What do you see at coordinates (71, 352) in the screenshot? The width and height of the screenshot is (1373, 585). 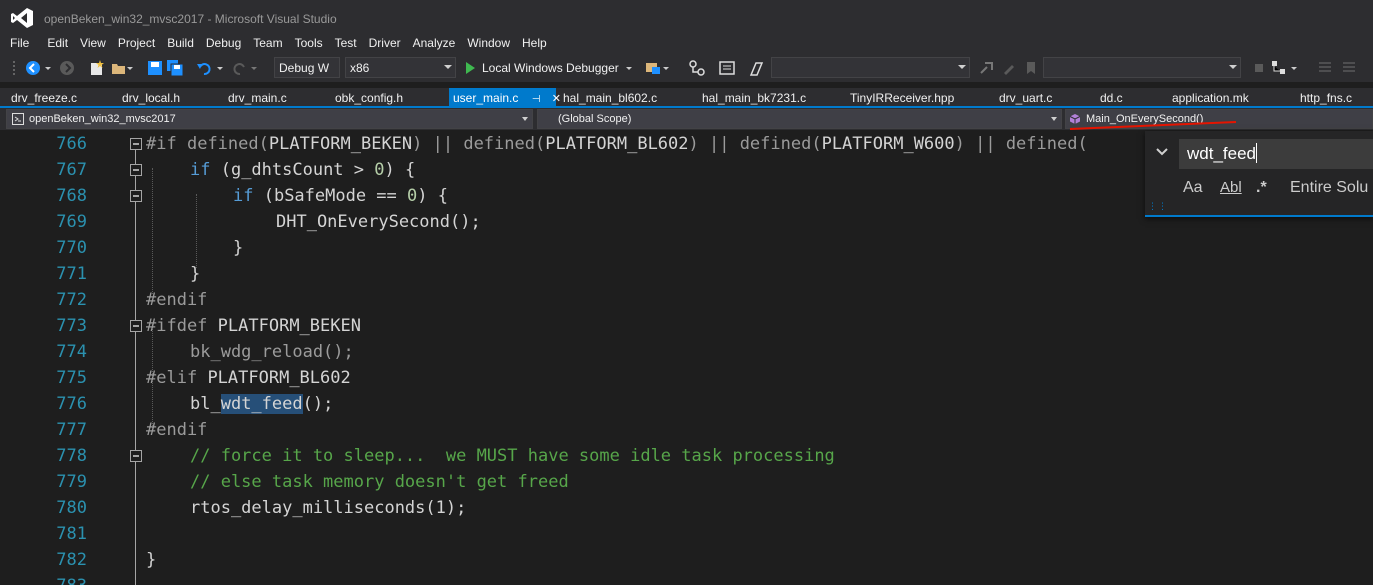 I see `line-number: 774` at bounding box center [71, 352].